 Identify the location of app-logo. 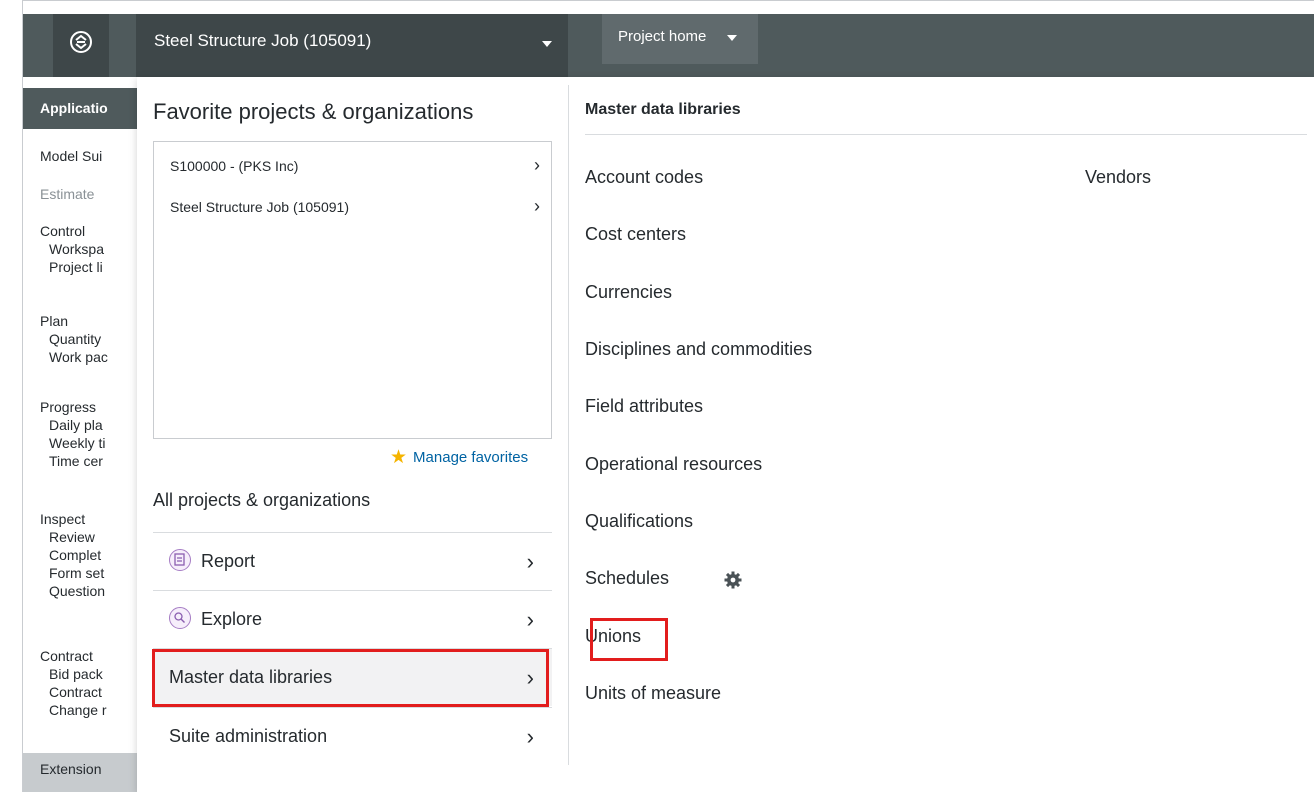
(81, 45).